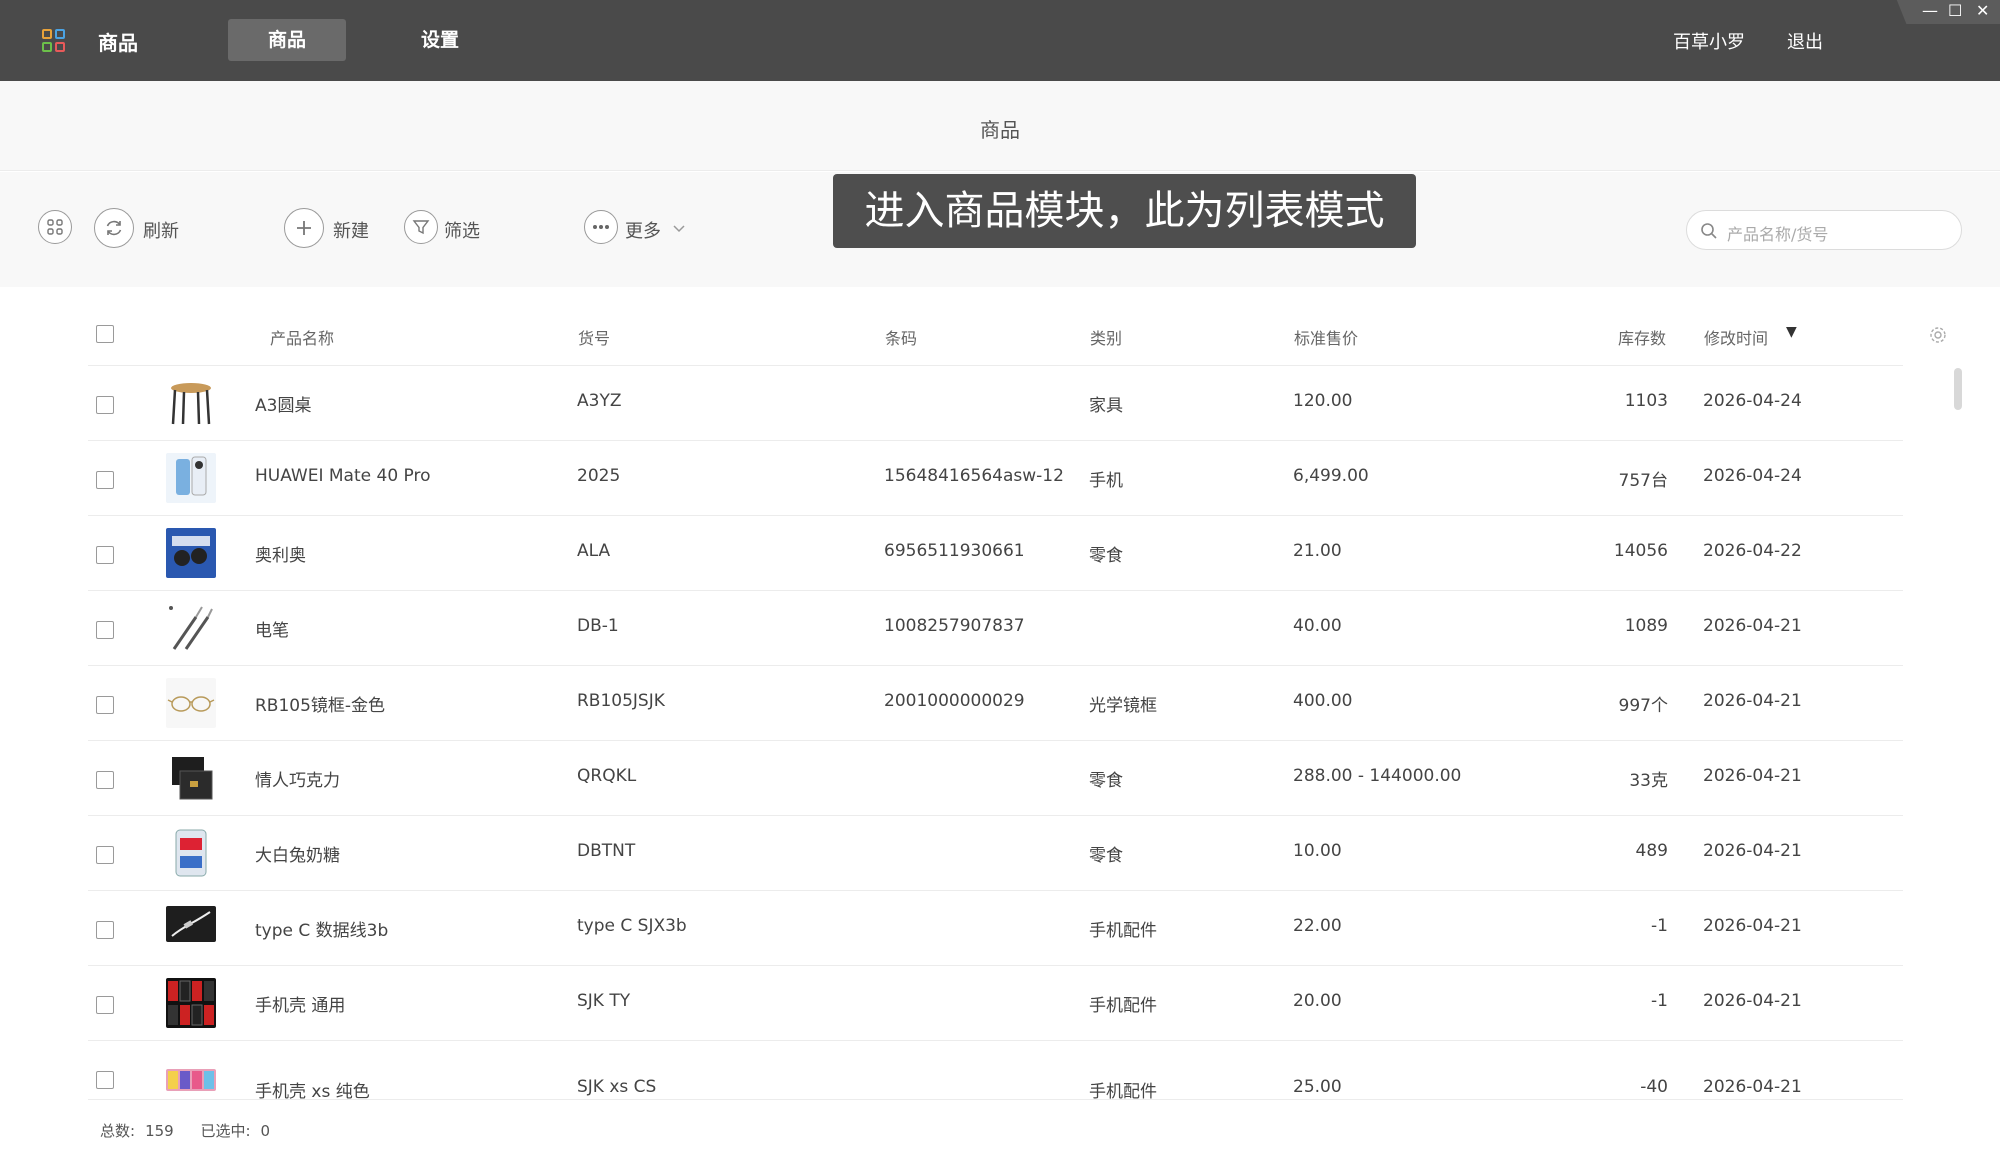 The image size is (2000, 1158). I want to click on maximize-icon: ☐, so click(1955, 11).